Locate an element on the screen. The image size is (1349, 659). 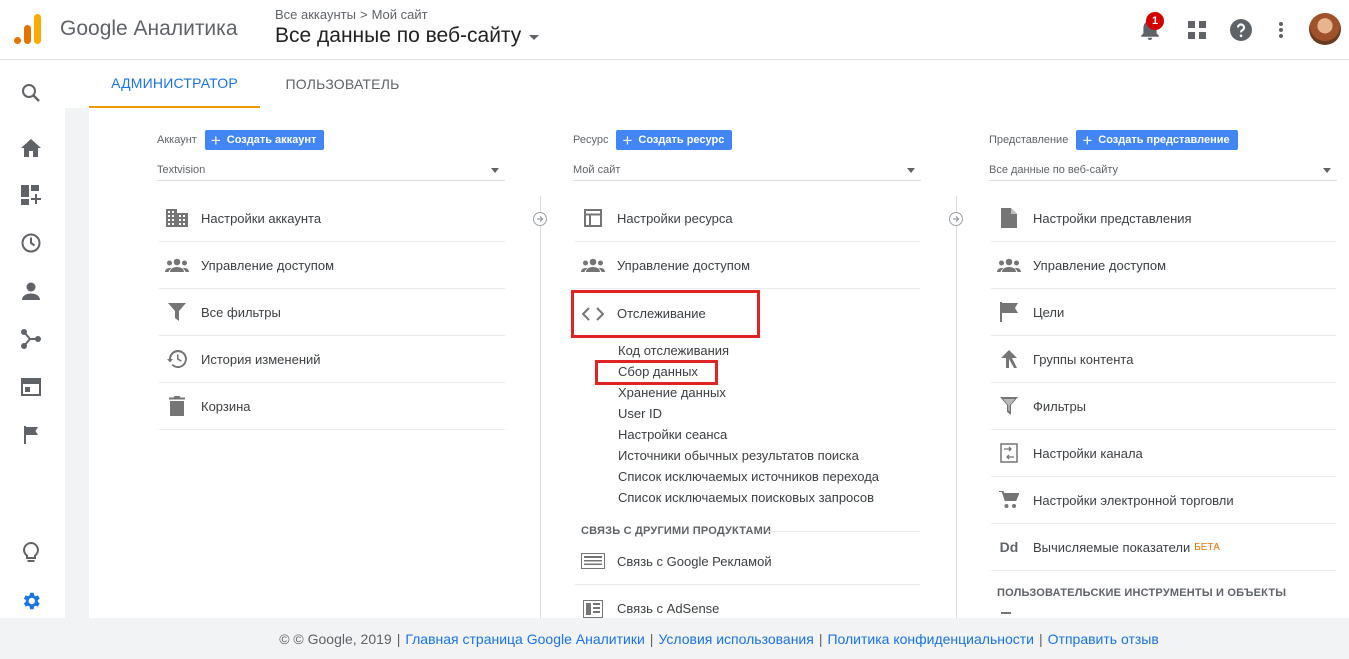
search-icon is located at coordinates (31, 93).